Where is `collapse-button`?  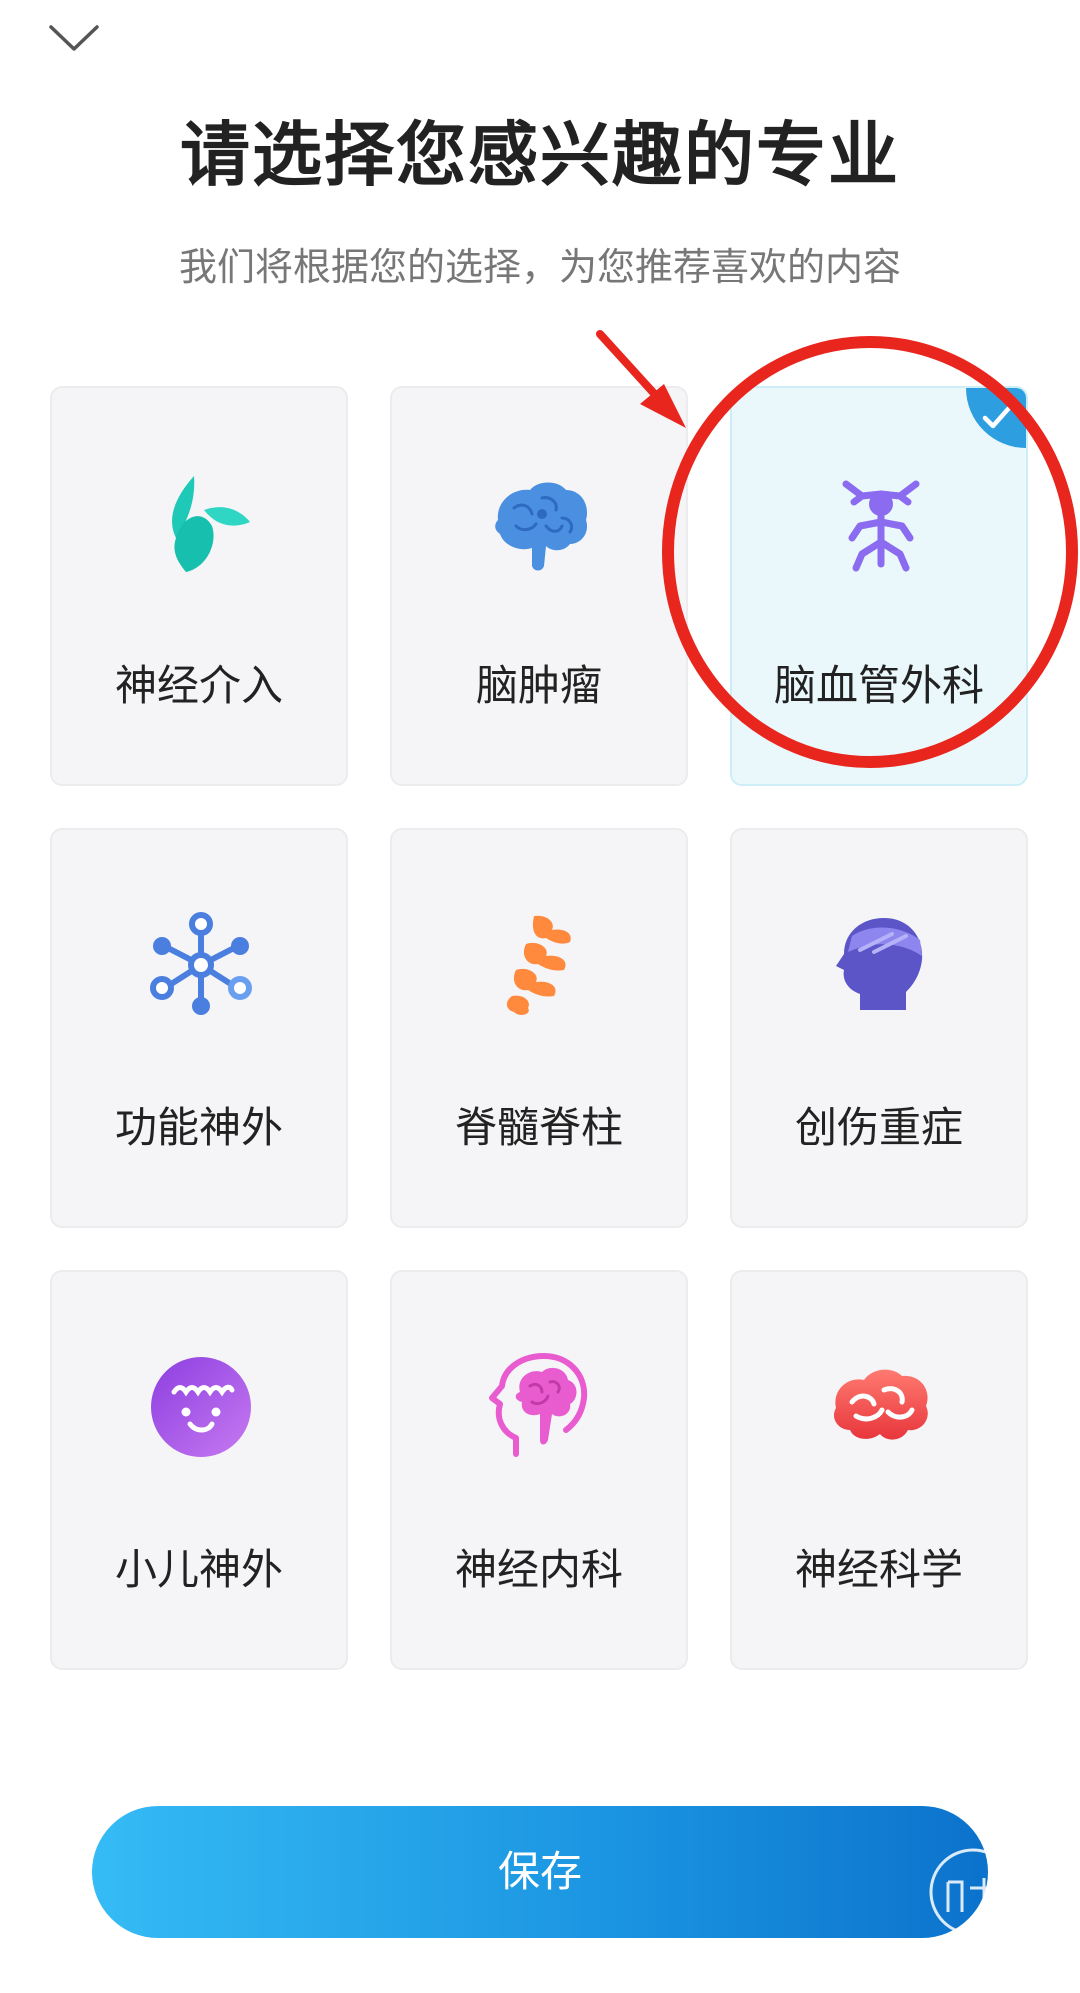 collapse-button is located at coordinates (74, 38).